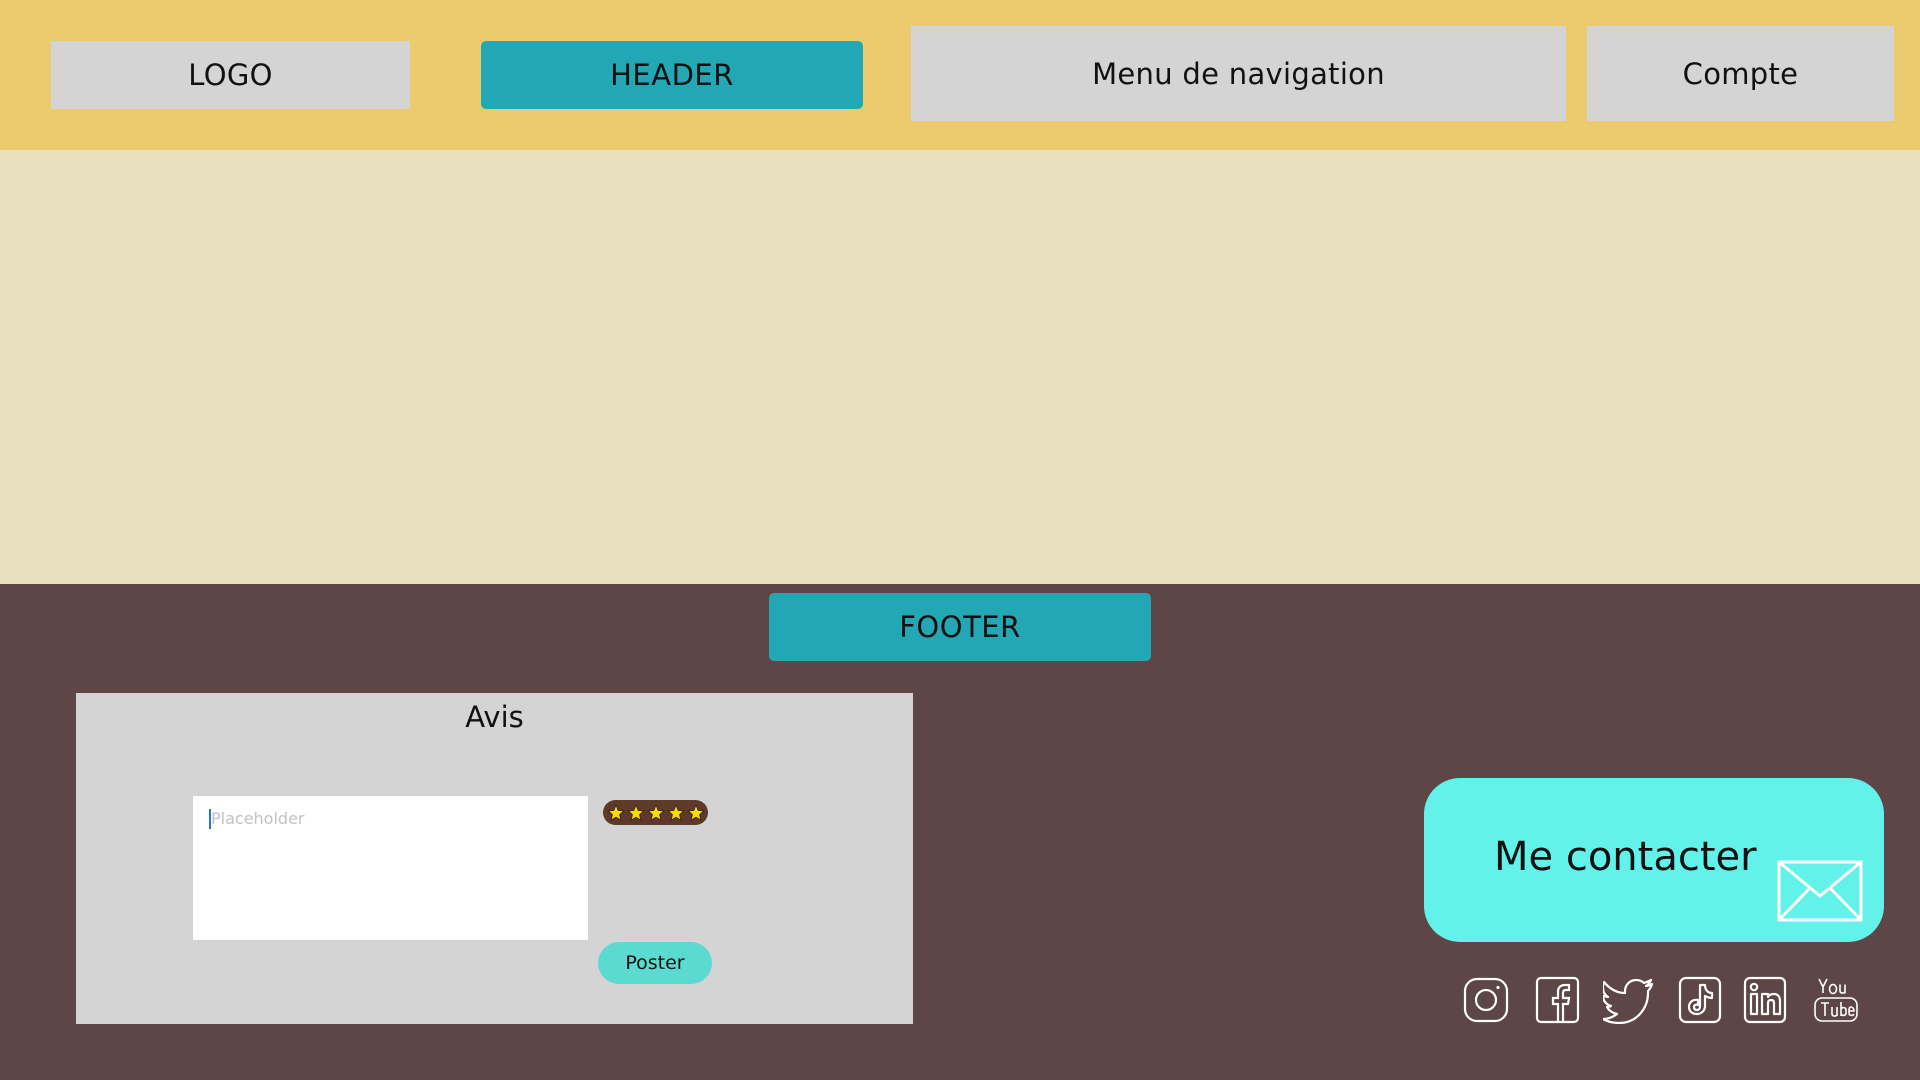 The image size is (1920, 1080). I want to click on navigation-menu: Menu de navigation, so click(1238, 73).